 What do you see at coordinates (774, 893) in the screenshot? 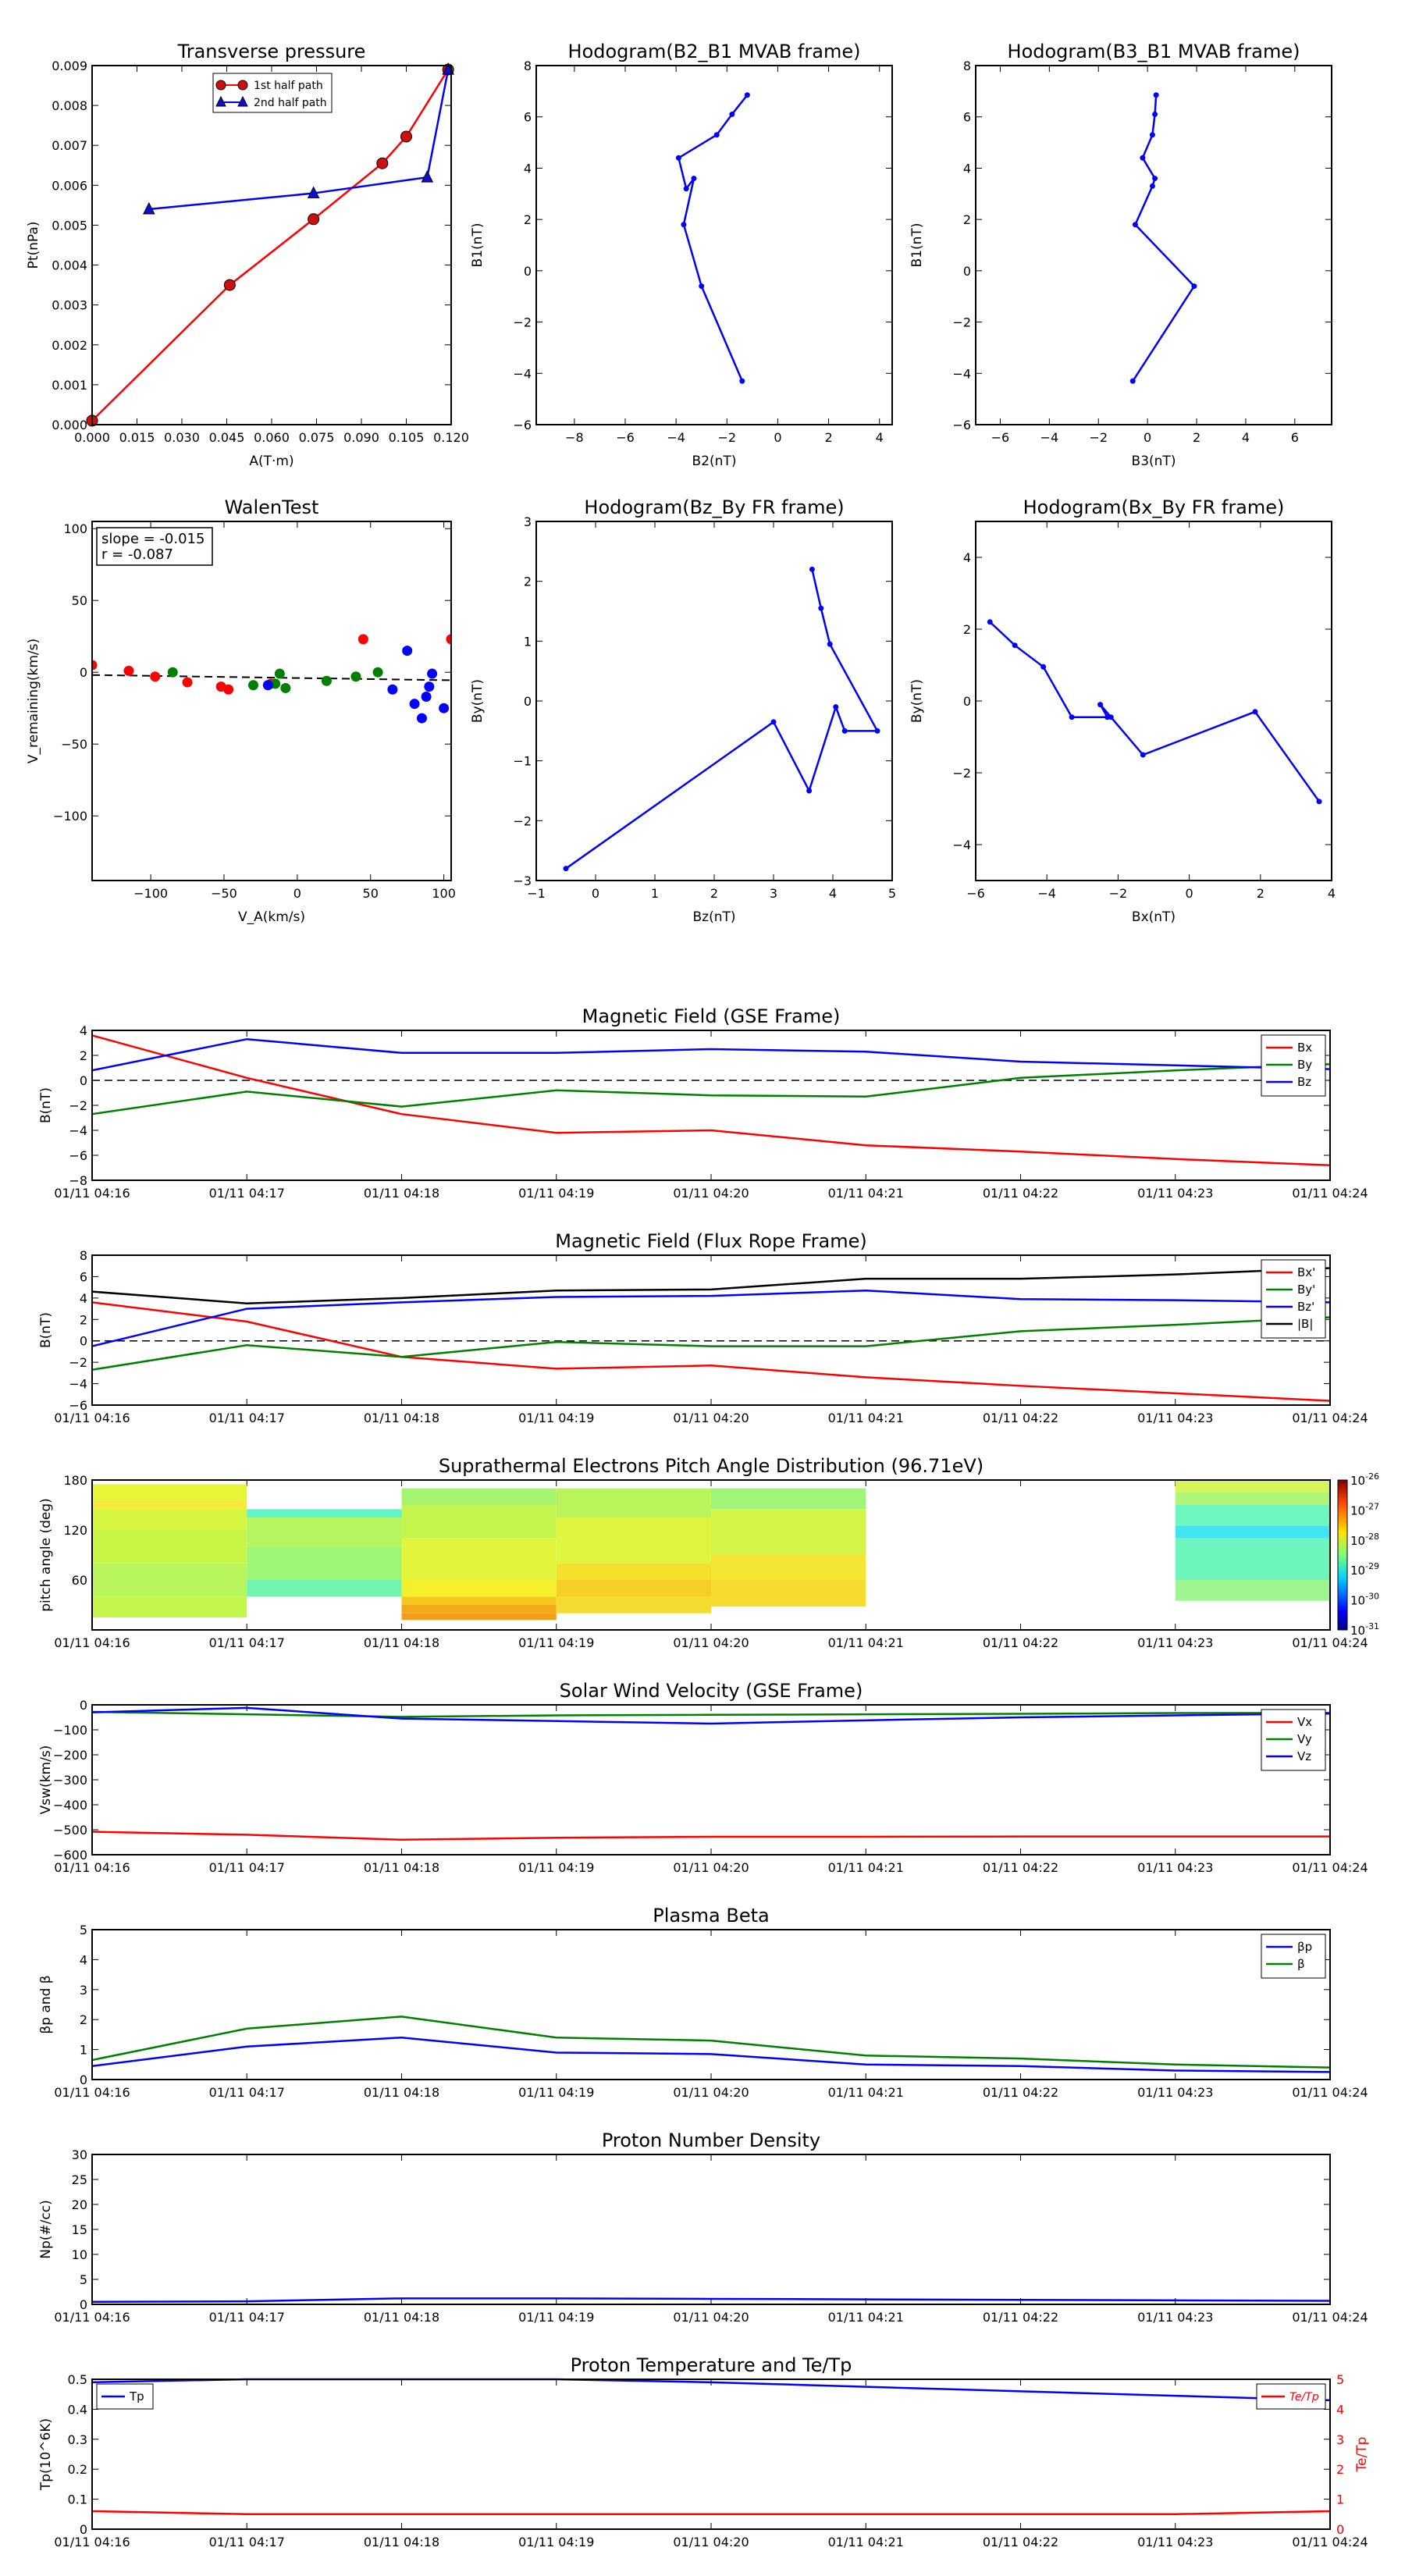
I see `hodo3-xtick-label: 3` at bounding box center [774, 893].